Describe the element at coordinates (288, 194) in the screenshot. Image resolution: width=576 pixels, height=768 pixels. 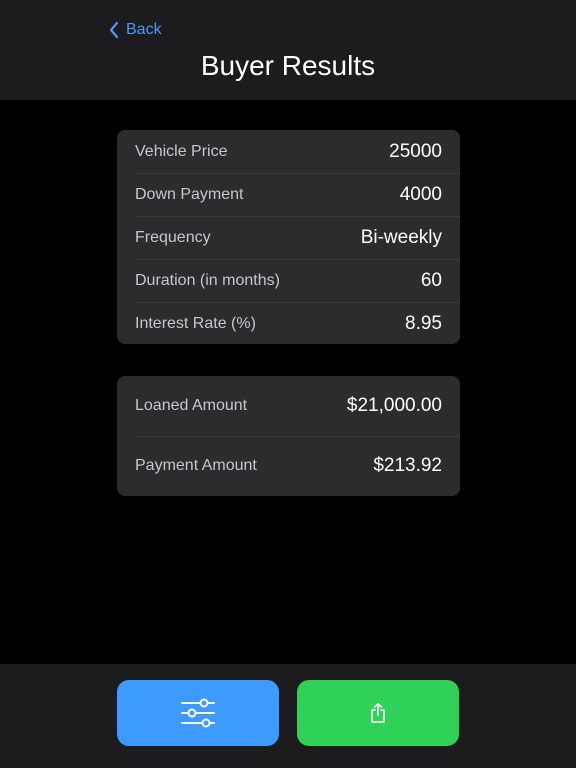
I see `down-payment-row: Down Payment 4000` at that location.